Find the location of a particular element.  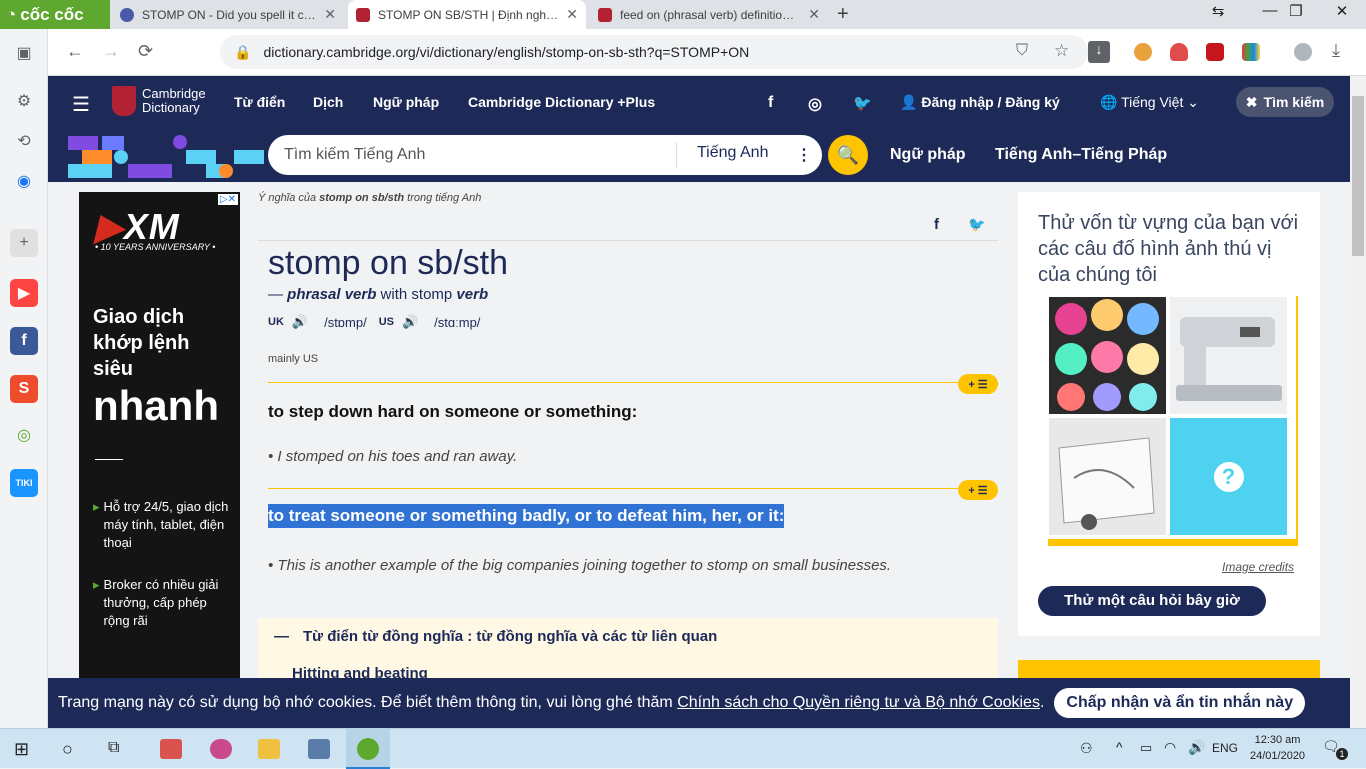

volume-icon: 🔊 is located at coordinates (1196, 747).